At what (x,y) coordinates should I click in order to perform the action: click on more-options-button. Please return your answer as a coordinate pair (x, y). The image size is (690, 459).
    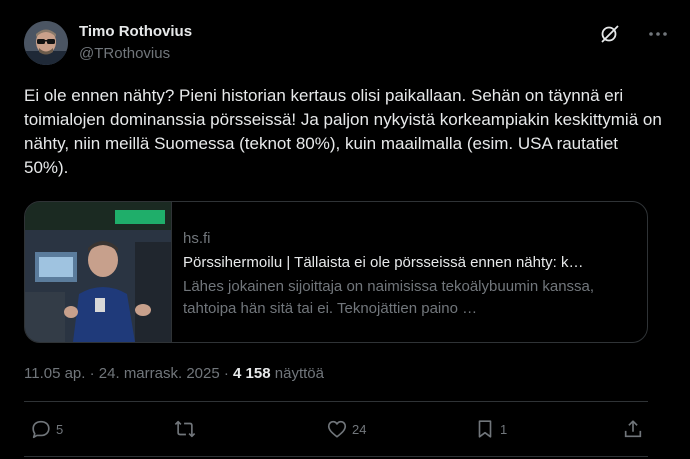
    Looking at the image, I should click on (658, 34).